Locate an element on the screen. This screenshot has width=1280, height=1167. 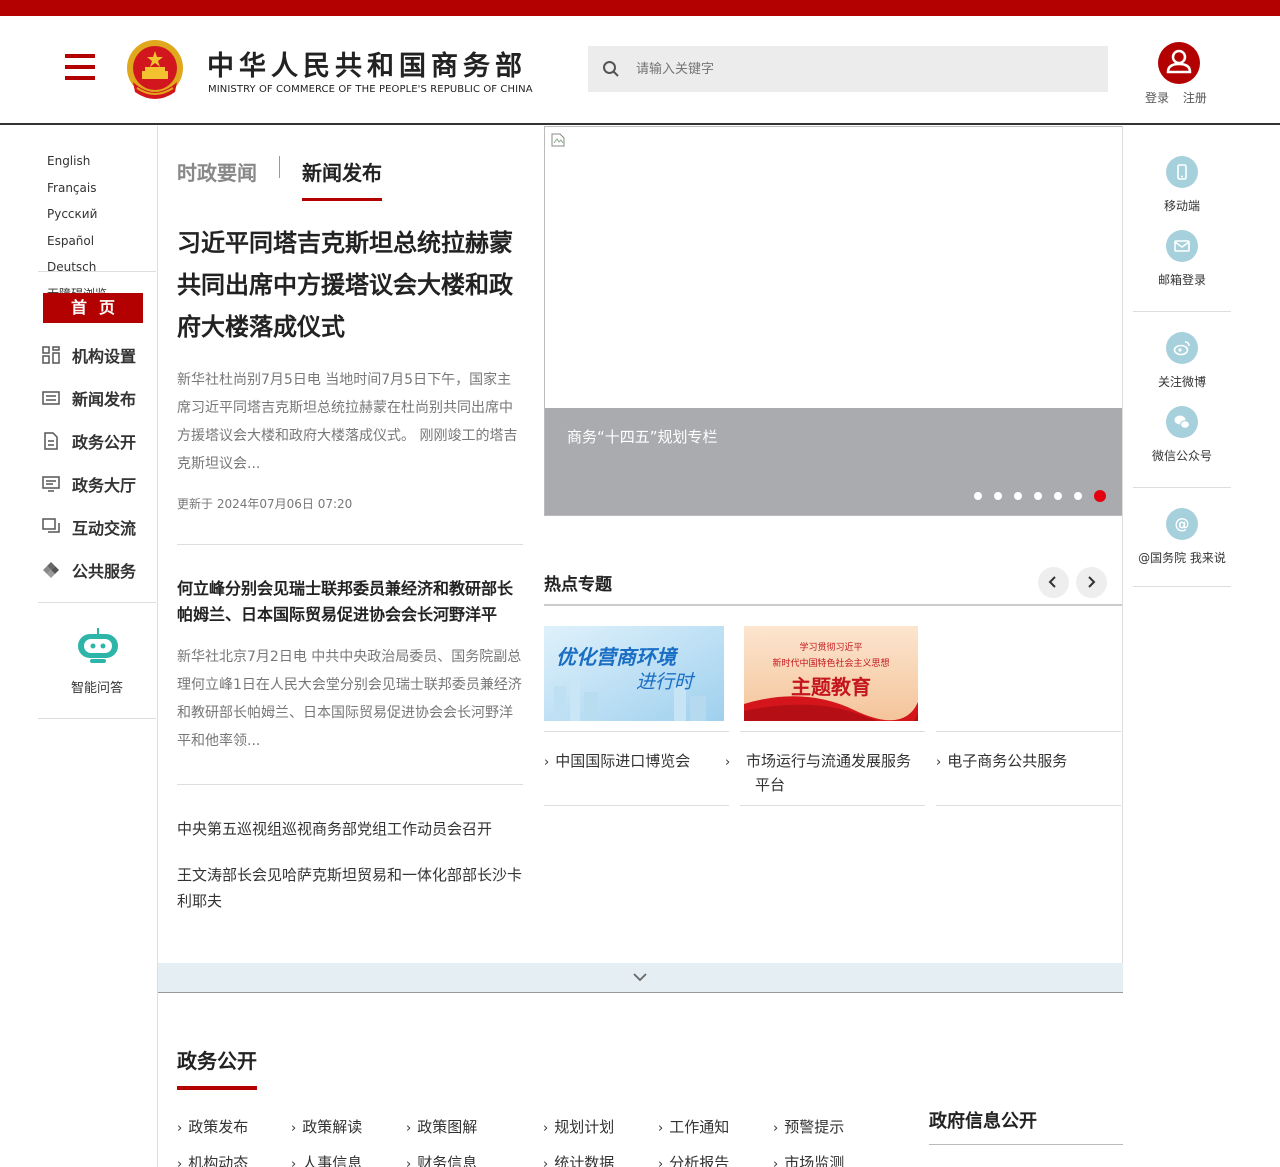
gov-info-title: 政府信息公开 is located at coordinates (983, 1120).